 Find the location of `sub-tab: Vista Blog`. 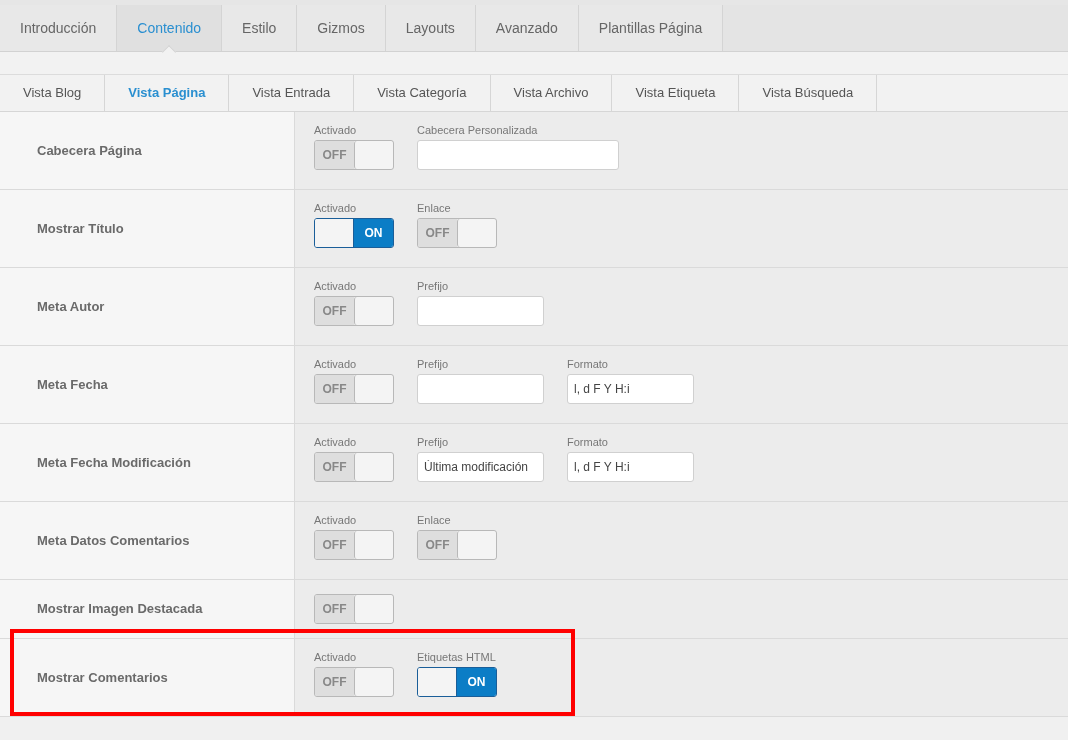

sub-tab: Vista Blog is located at coordinates (53, 93).